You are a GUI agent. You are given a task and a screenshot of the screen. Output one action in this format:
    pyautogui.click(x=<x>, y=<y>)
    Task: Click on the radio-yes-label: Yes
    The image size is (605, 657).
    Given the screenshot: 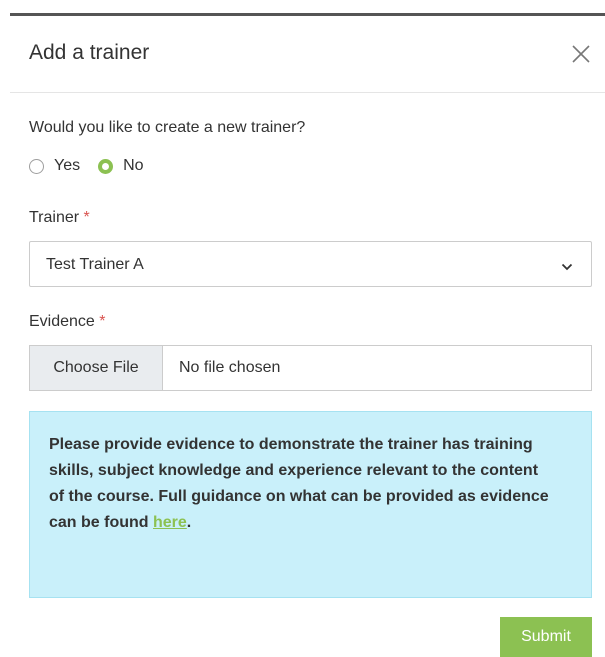 What is the action you would take?
    pyautogui.click(x=67, y=165)
    